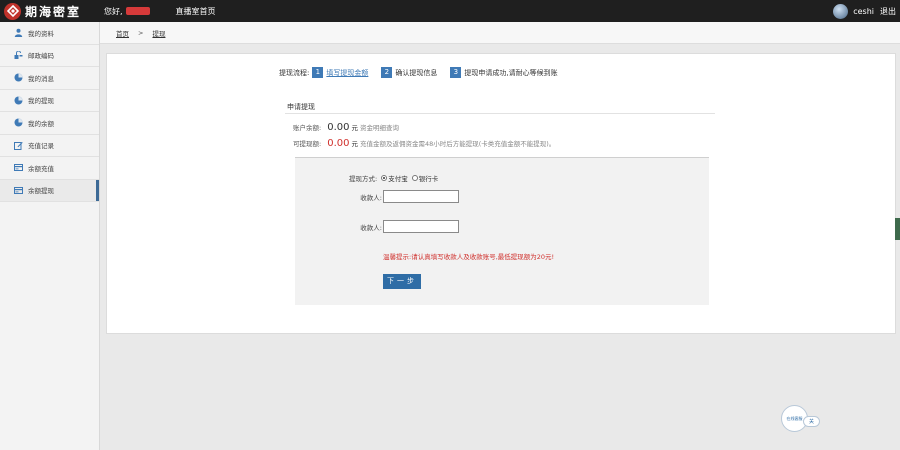  What do you see at coordinates (12, 11) in the screenshot?
I see `logo-icon` at bounding box center [12, 11].